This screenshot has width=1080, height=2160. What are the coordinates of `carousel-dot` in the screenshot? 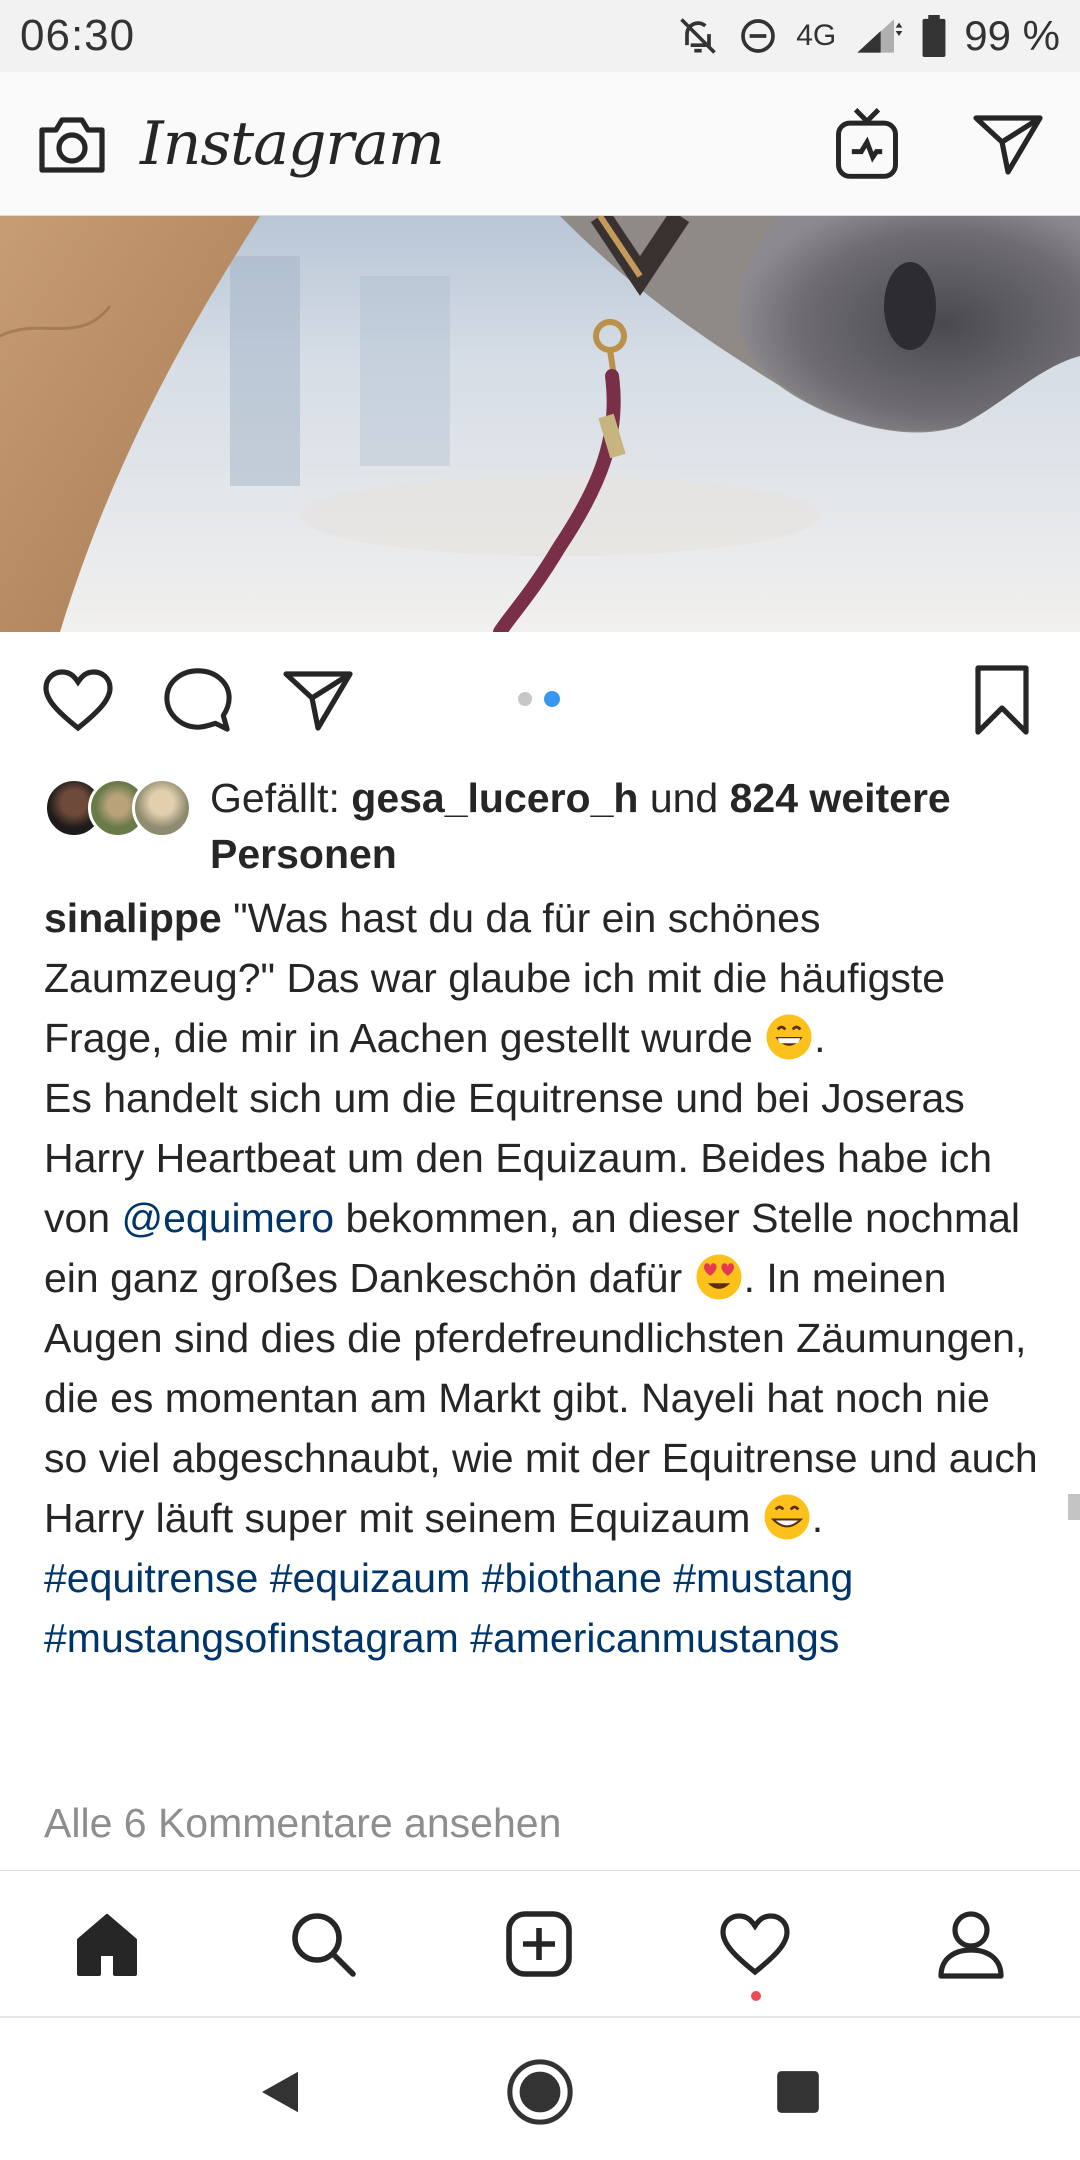 It's located at (525, 699).